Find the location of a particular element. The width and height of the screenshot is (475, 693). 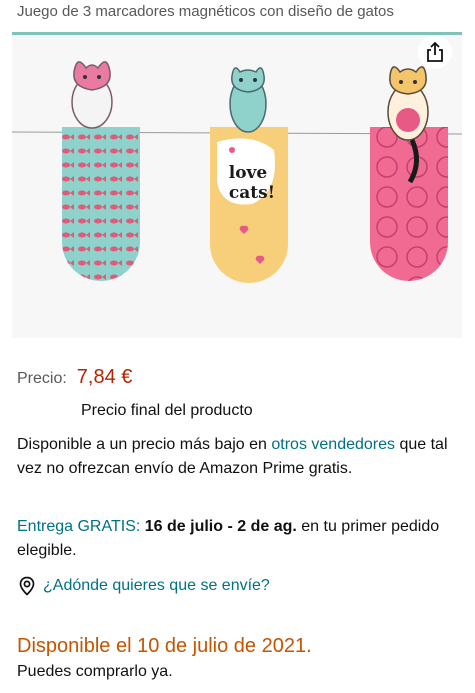

price-row: Precio: 7,84 € is located at coordinates (74, 377).